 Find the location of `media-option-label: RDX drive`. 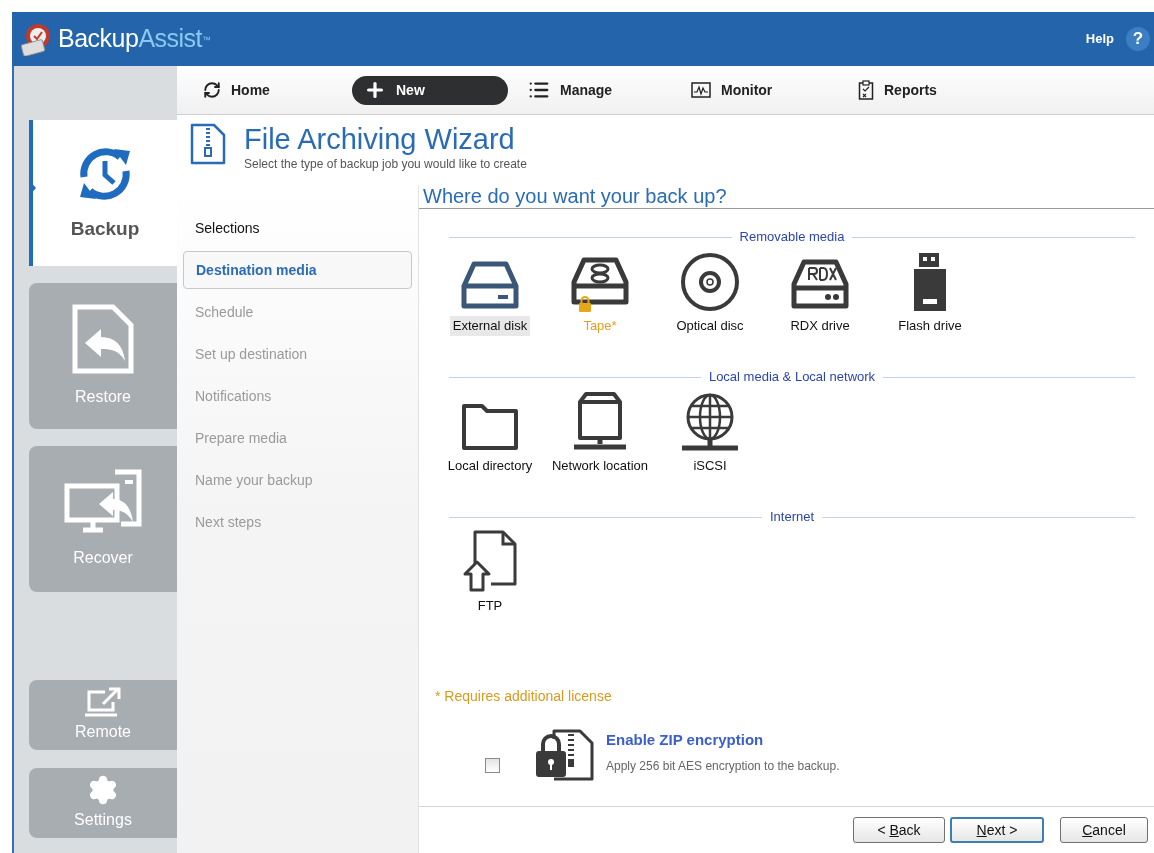

media-option-label: RDX drive is located at coordinates (820, 326).